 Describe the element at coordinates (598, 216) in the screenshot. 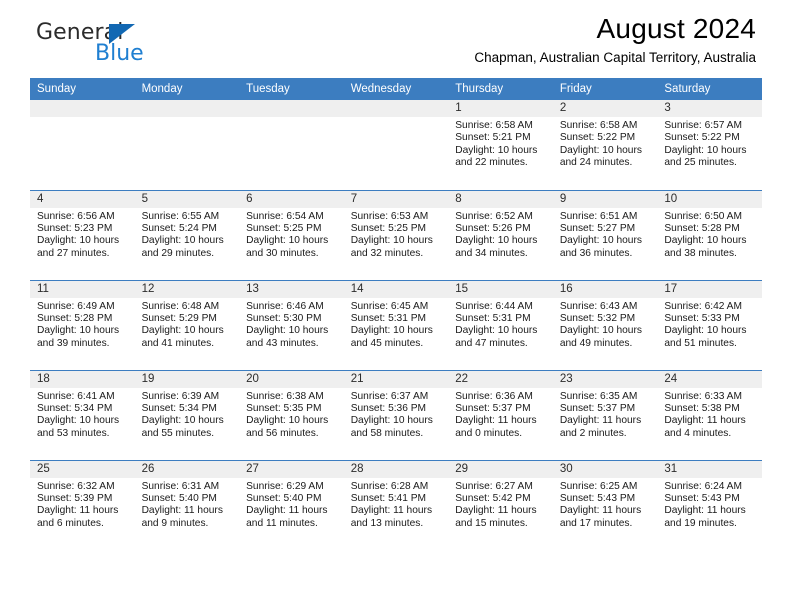

I see `sunrise-text: Sunrise: 6:51 AM` at that location.